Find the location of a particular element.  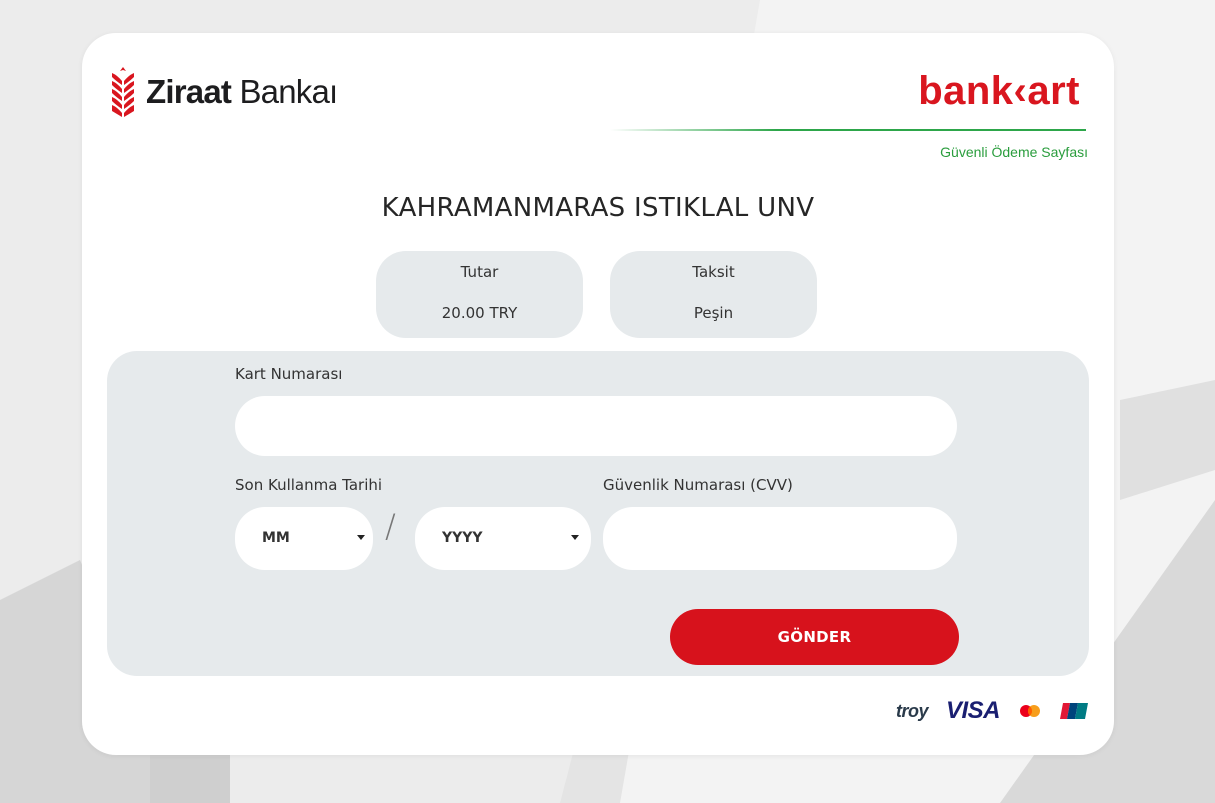

ziraat-wheat-icon is located at coordinates (123, 92).